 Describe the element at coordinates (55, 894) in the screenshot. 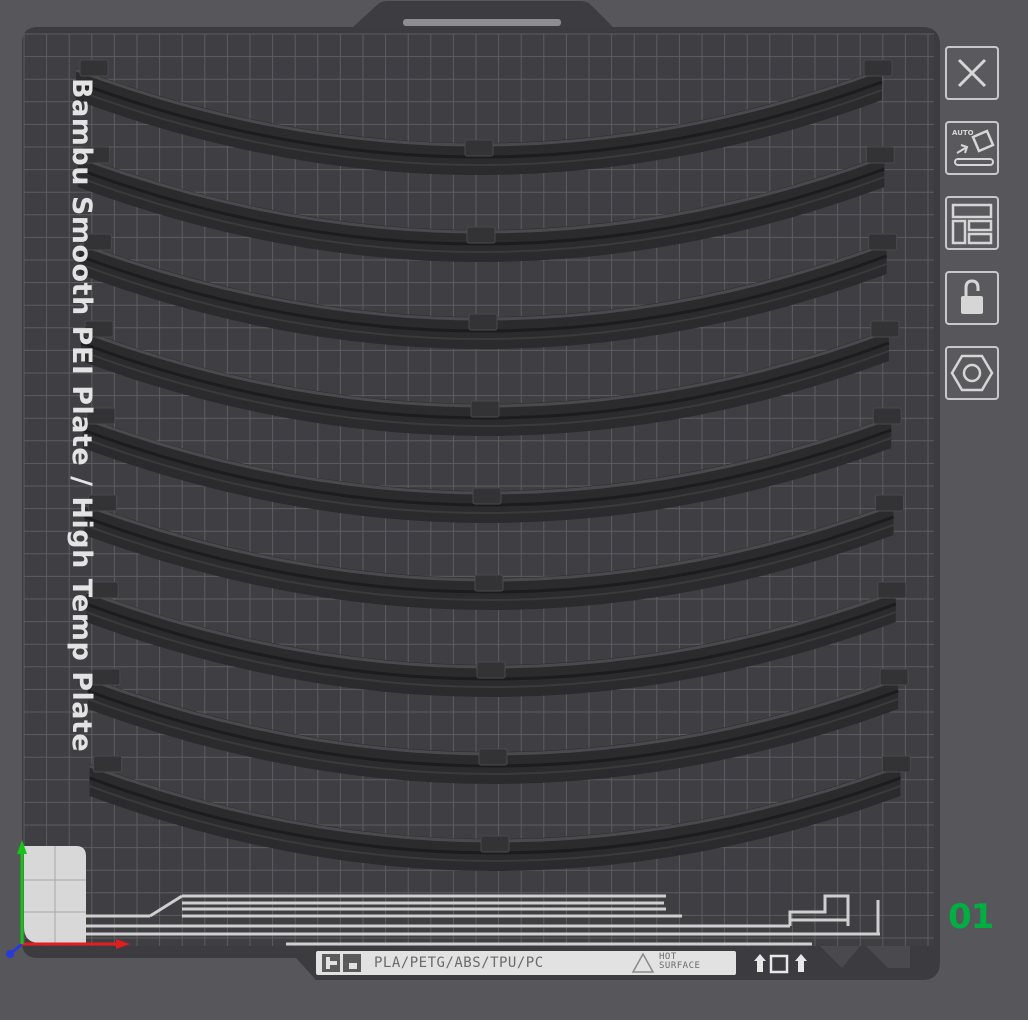

I see `plate-logo-block` at that location.